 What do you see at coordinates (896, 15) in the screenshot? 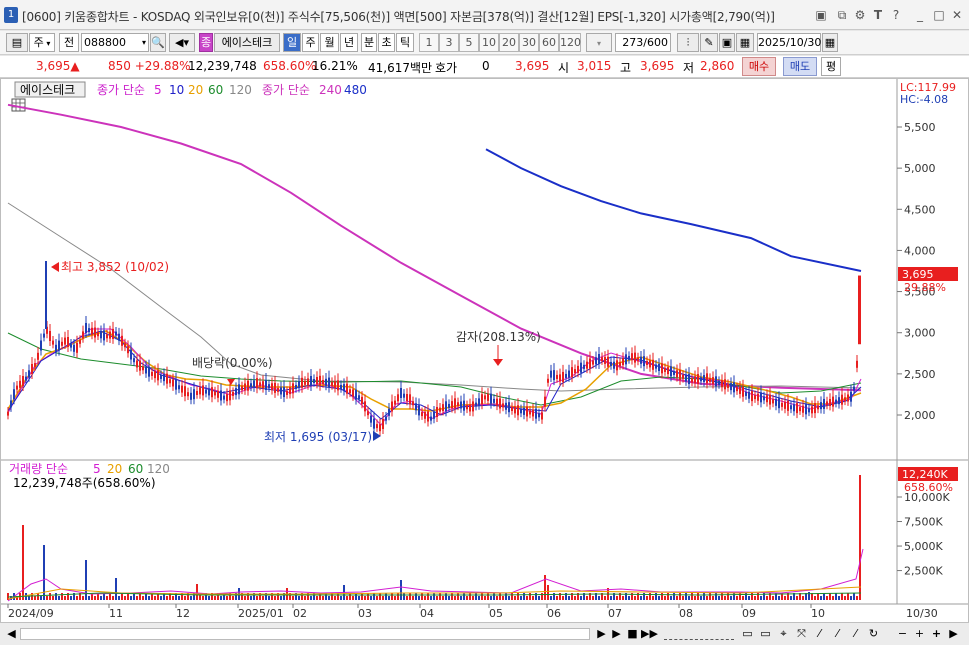
I see `help-icon: ?` at bounding box center [896, 15].